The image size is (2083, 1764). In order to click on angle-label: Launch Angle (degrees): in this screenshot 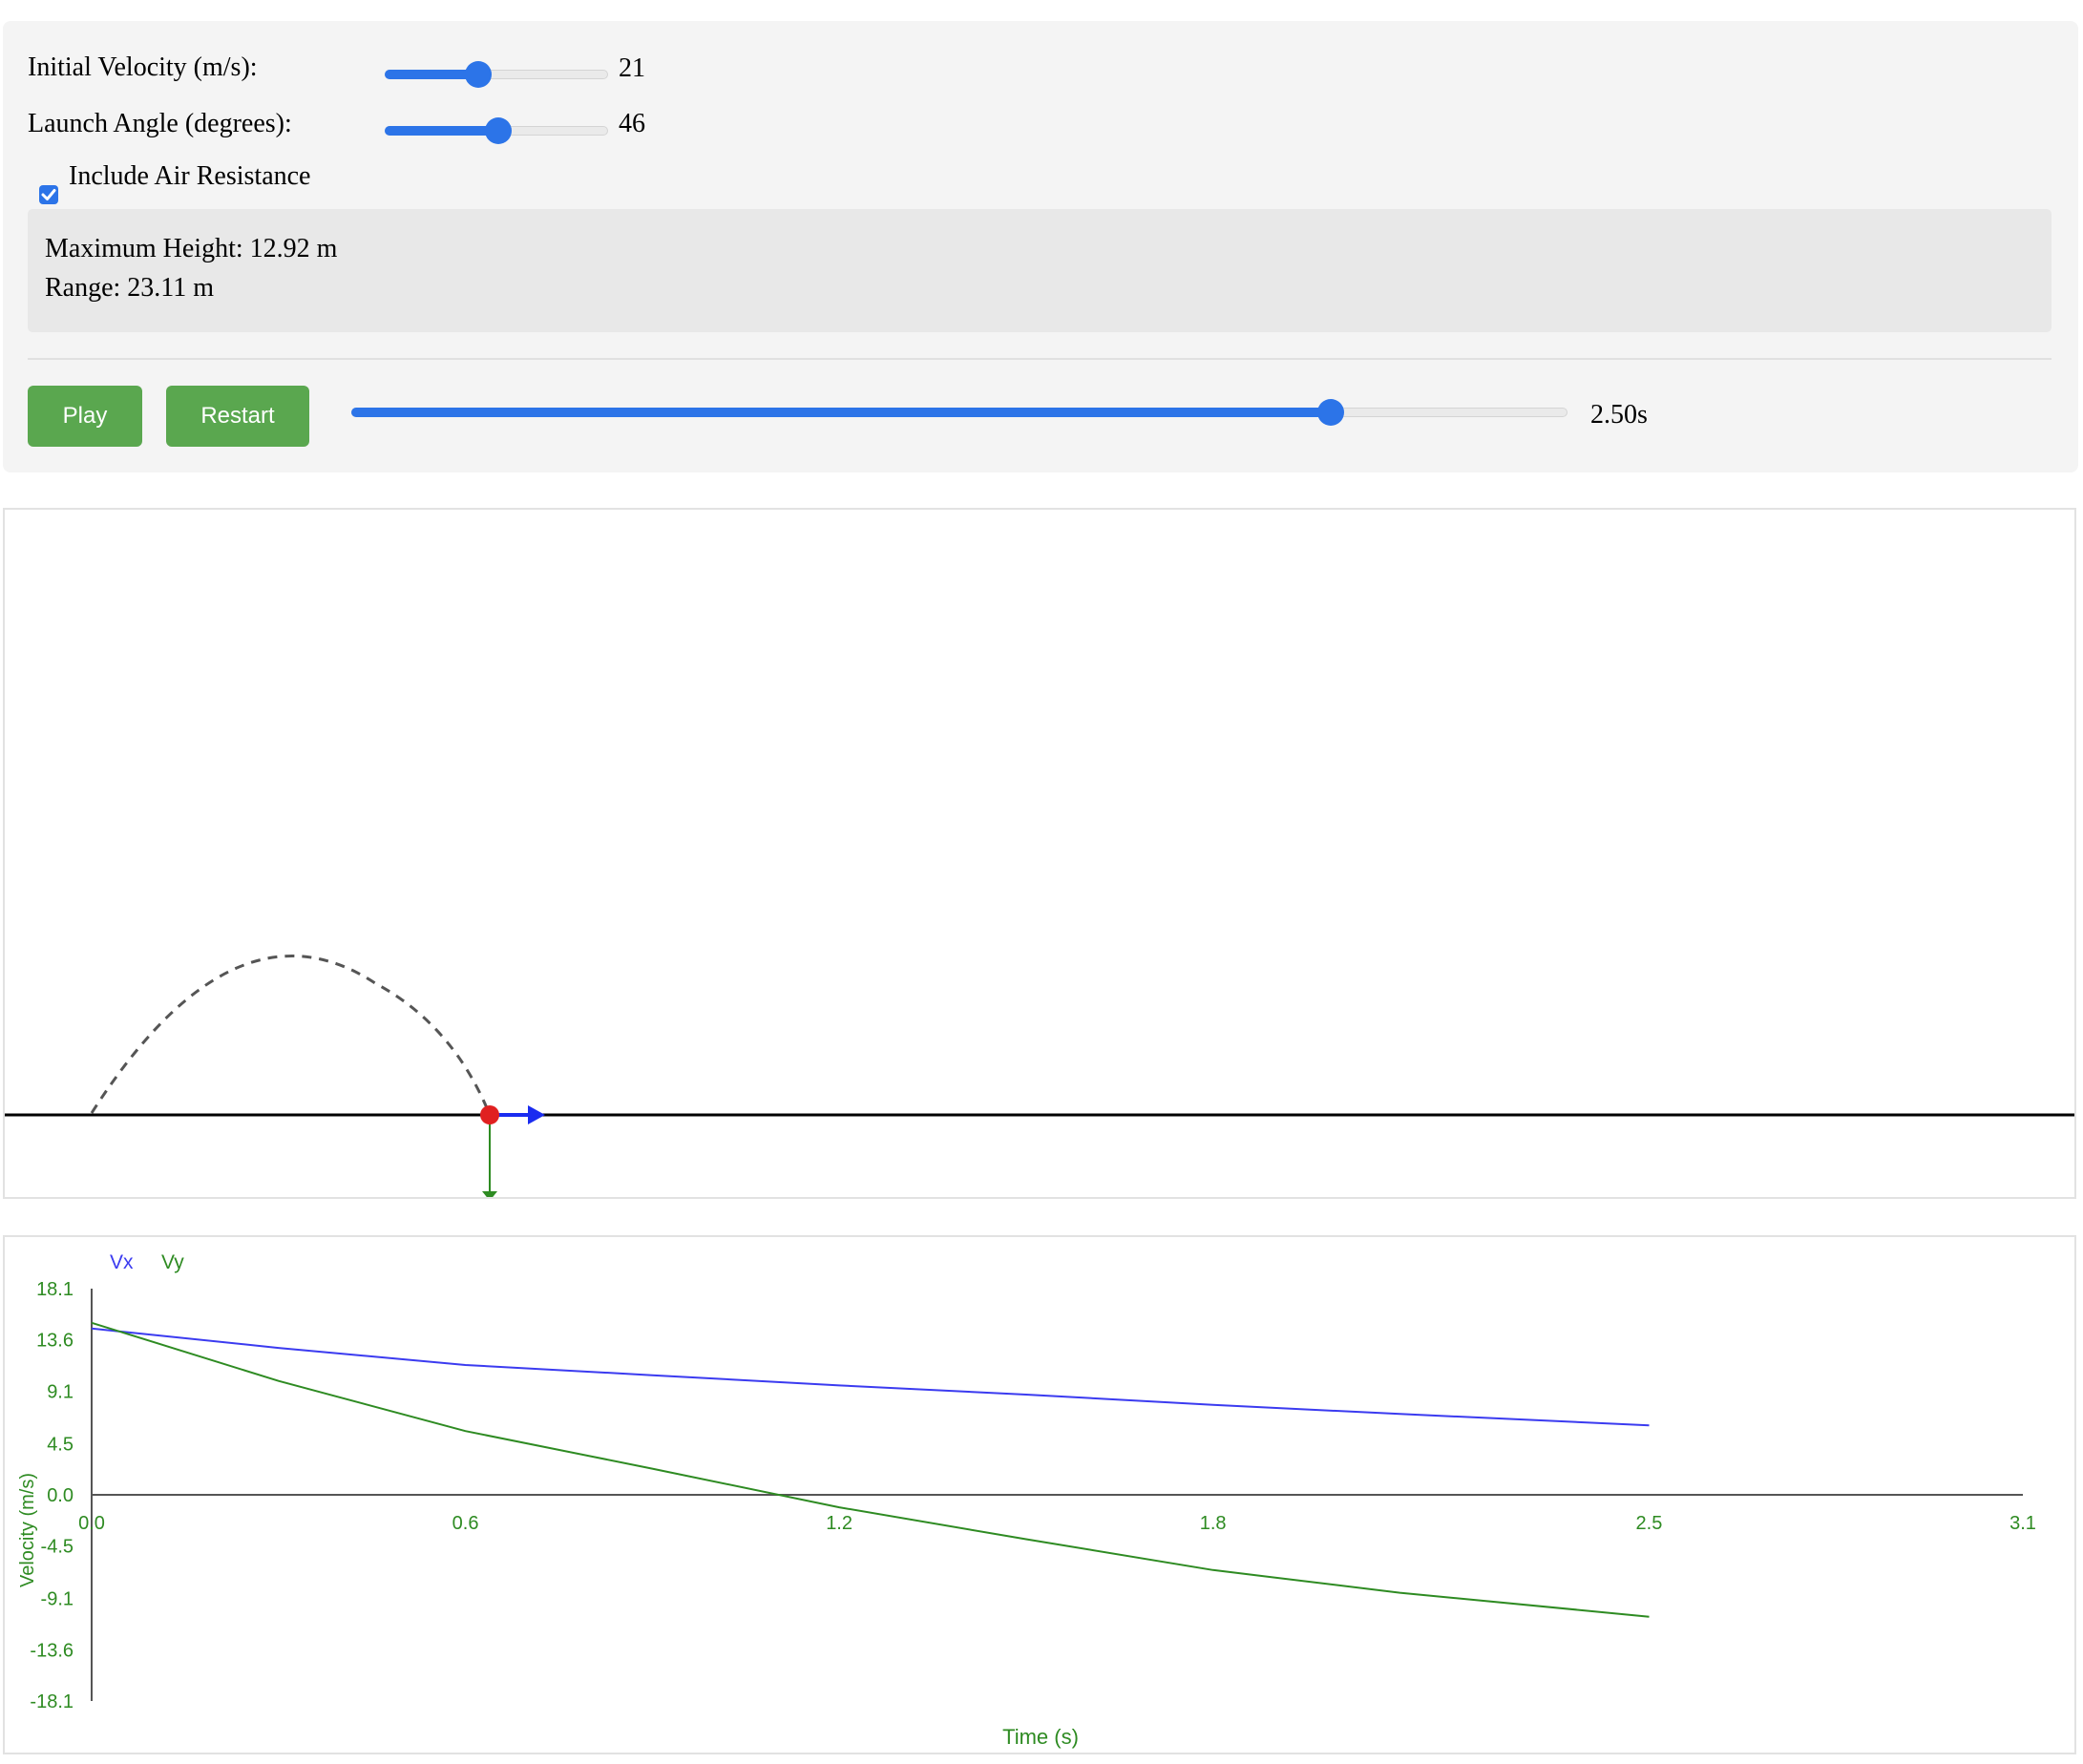, I will do `click(160, 123)`.